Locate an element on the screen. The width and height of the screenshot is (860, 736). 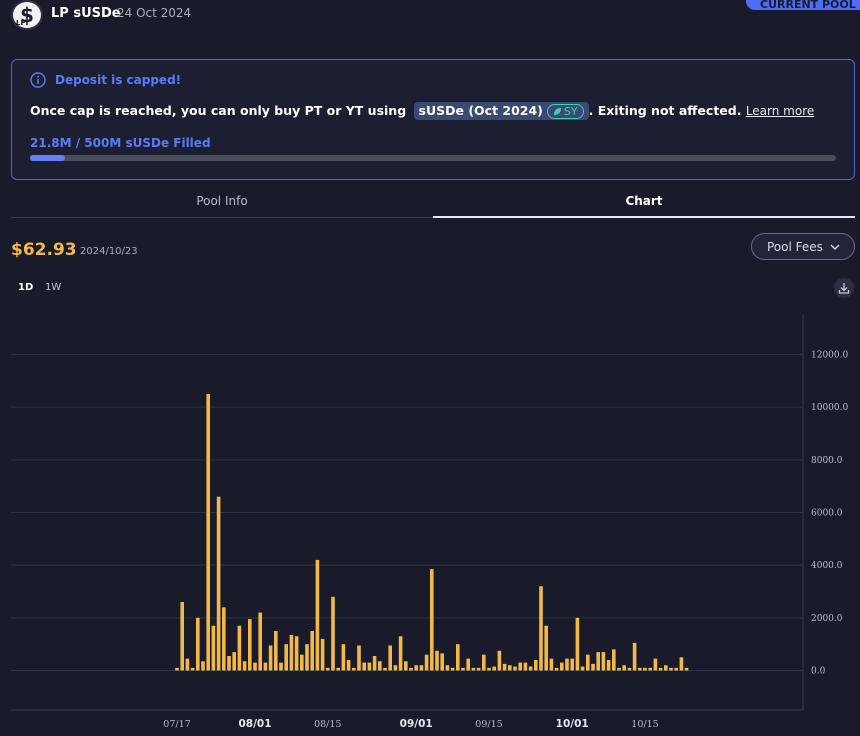
active-tab-indicator is located at coordinates (644, 217).